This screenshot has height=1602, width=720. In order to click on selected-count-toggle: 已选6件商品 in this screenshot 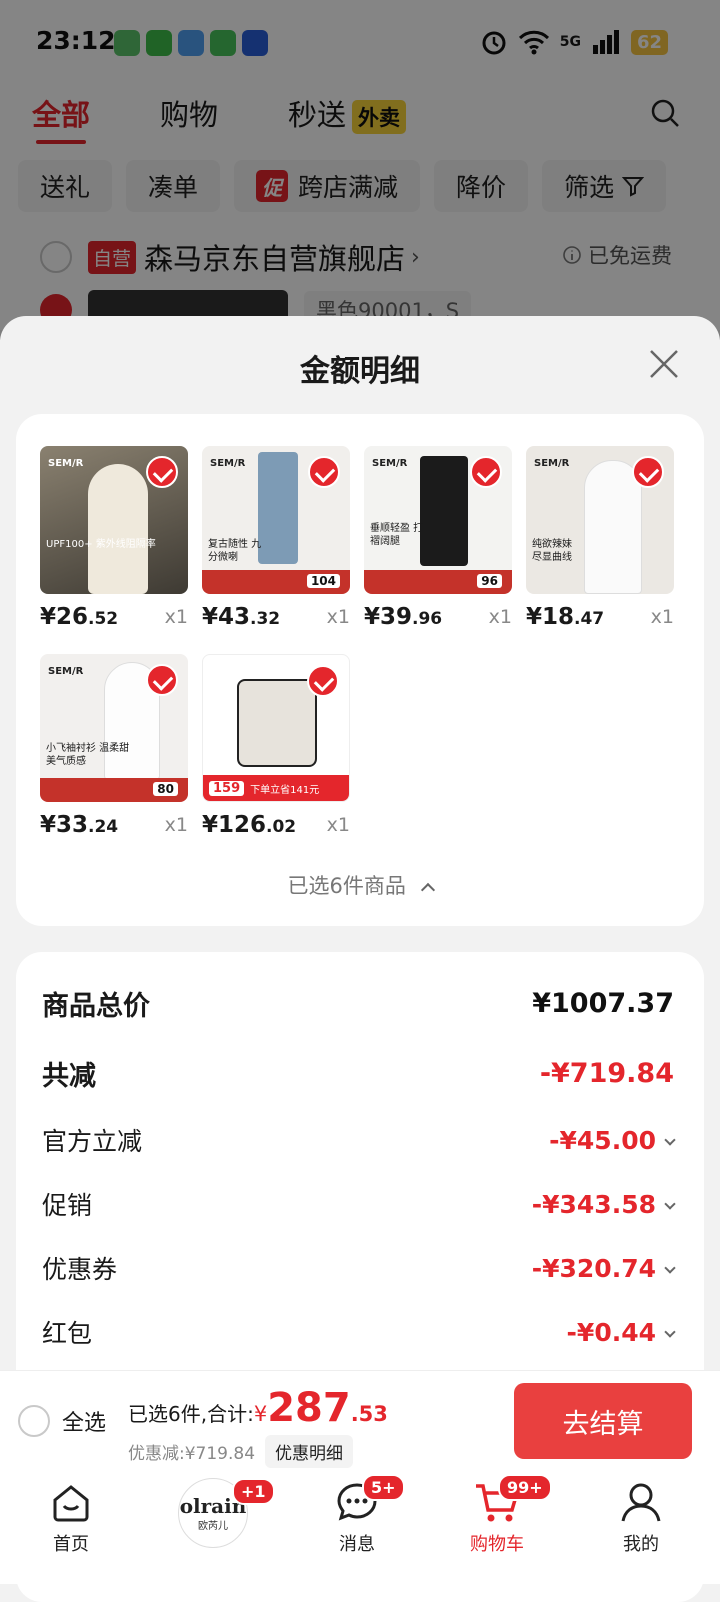, I will do `click(360, 885)`.